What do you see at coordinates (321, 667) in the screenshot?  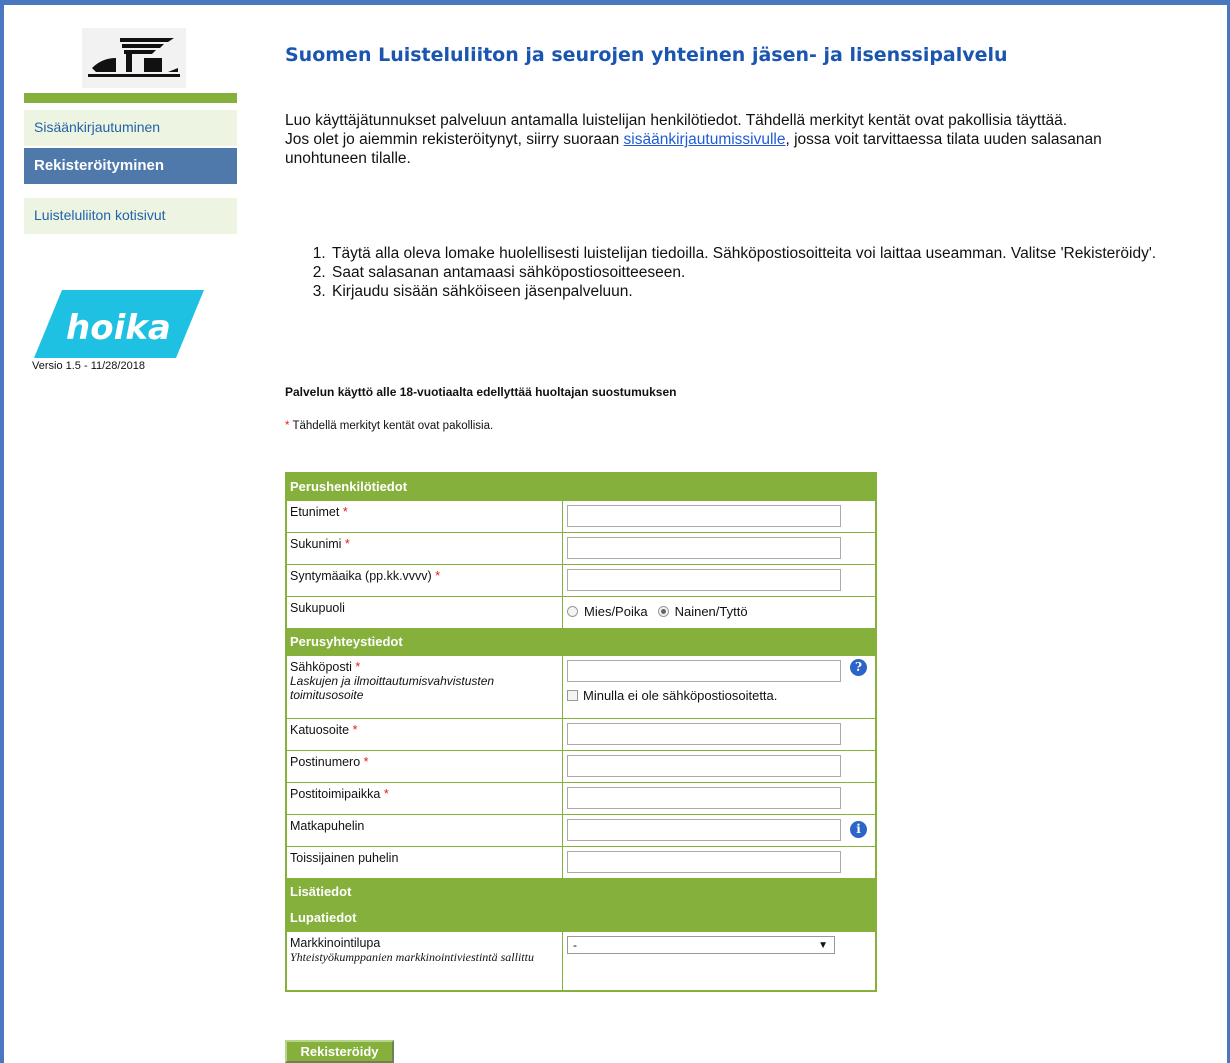 I see `email-label: Sähköposti` at bounding box center [321, 667].